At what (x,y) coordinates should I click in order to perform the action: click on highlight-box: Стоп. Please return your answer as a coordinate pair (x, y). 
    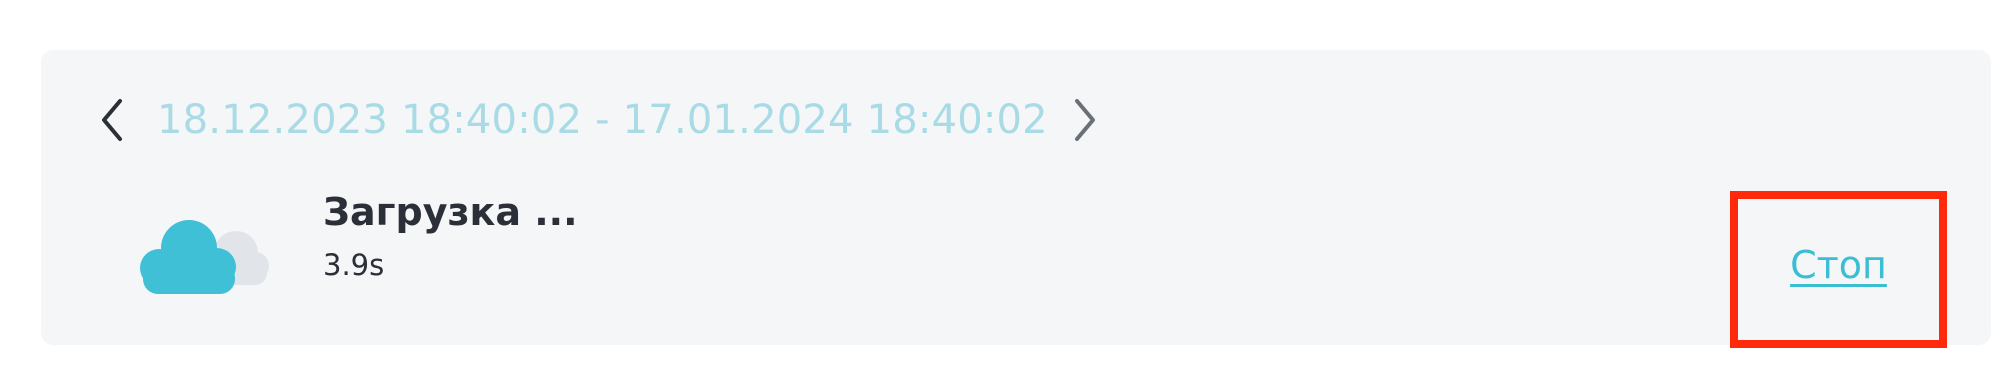
    Looking at the image, I should click on (1838, 269).